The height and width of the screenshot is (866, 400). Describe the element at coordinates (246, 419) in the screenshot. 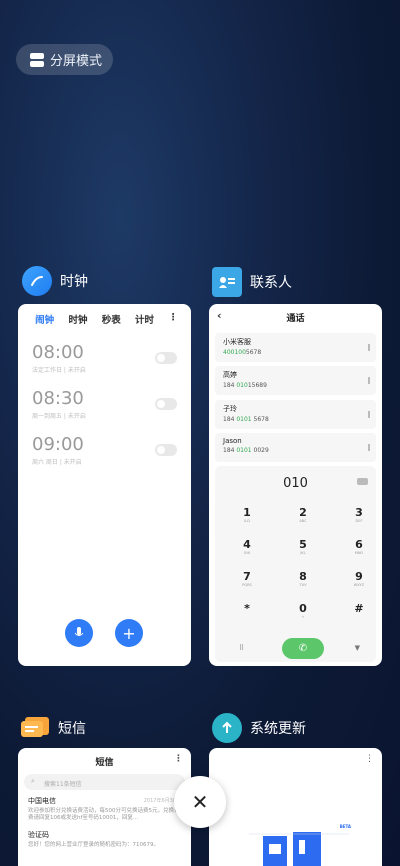

I see `contact-number: 184 0101 5678` at that location.